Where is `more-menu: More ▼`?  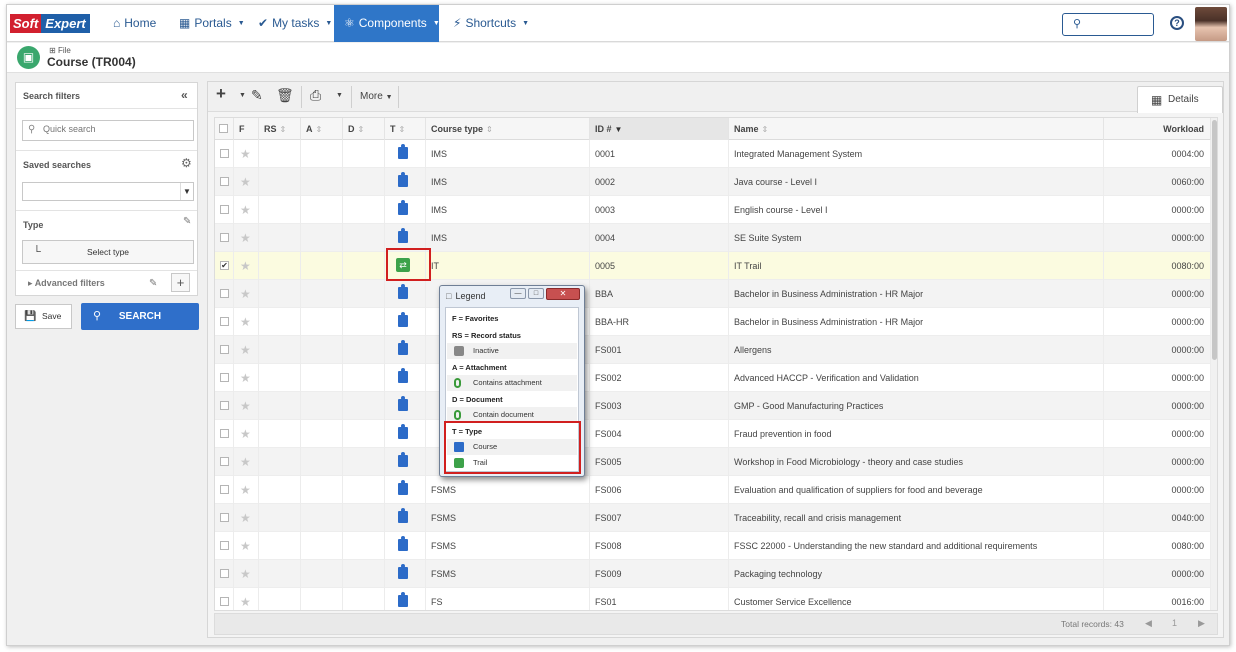
more-menu: More ▼ is located at coordinates (376, 96).